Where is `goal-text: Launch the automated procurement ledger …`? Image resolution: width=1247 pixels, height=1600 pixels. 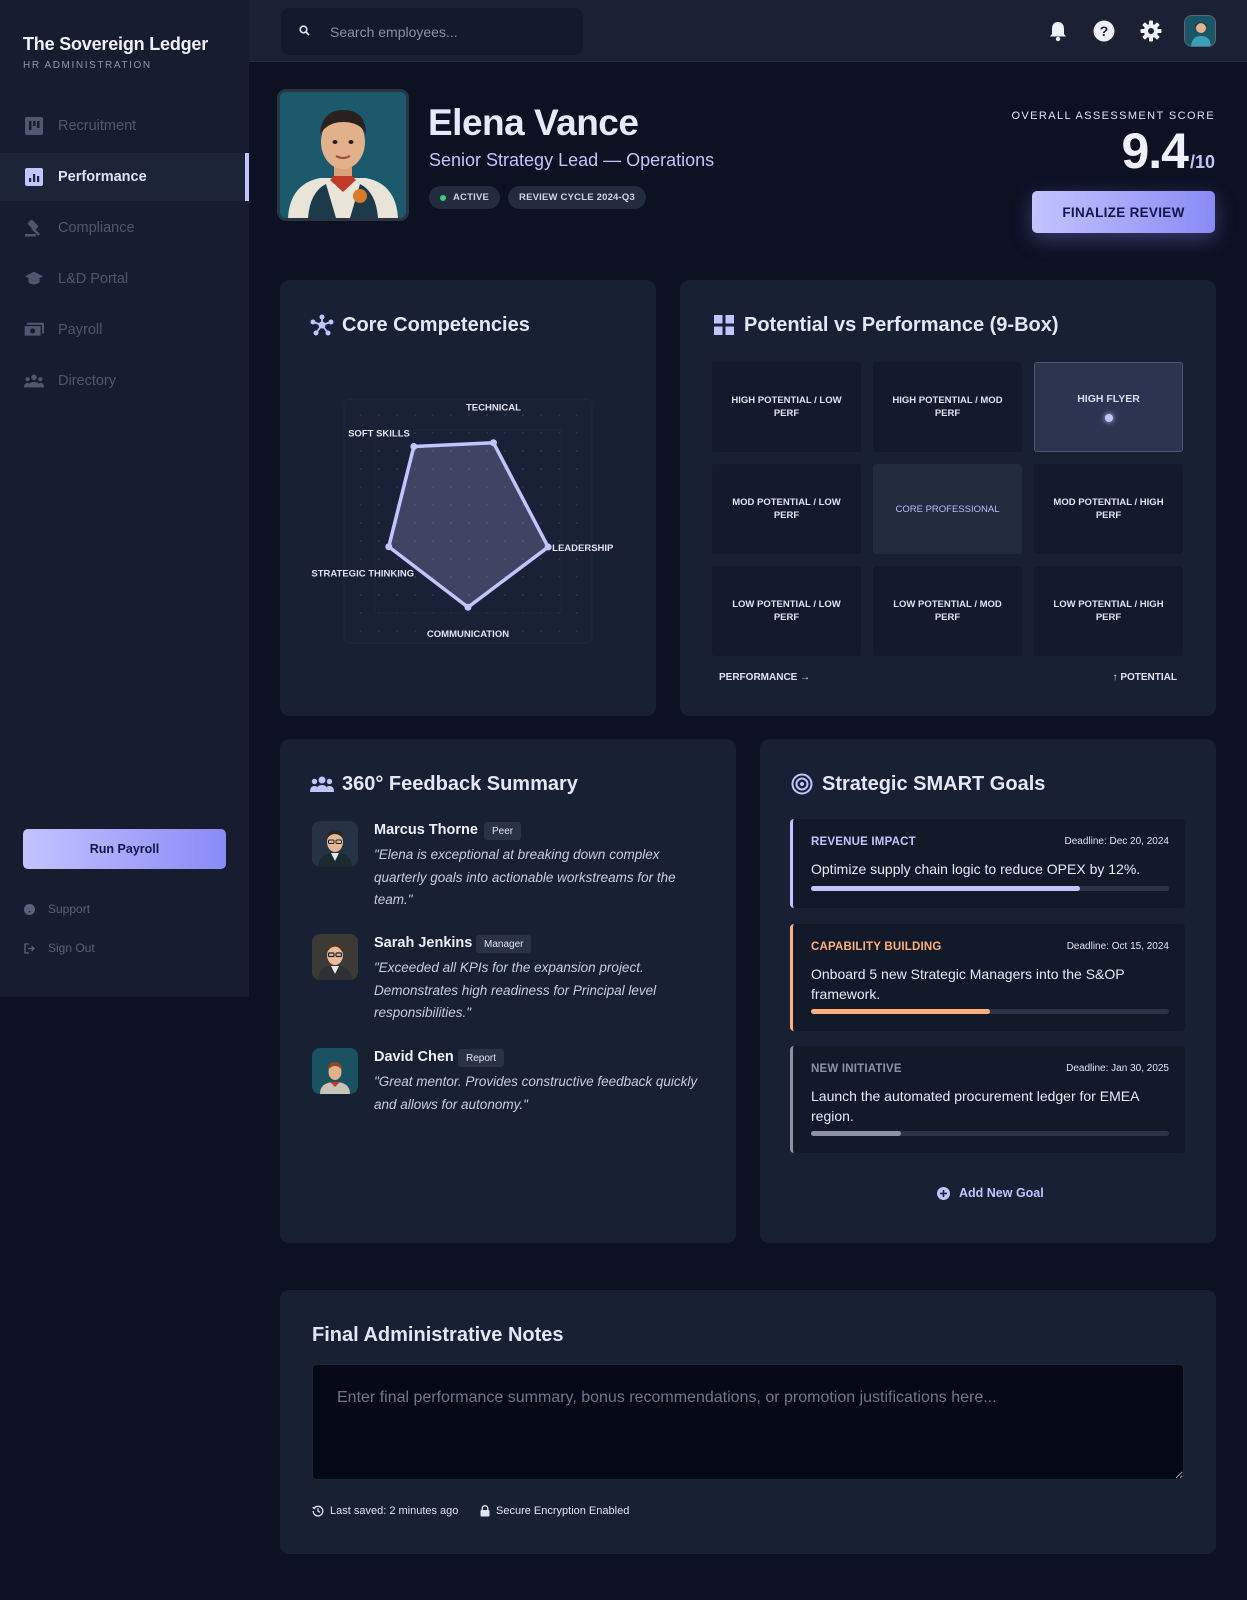
goal-text: Launch the automated procurement ledger … is located at coordinates (975, 1106).